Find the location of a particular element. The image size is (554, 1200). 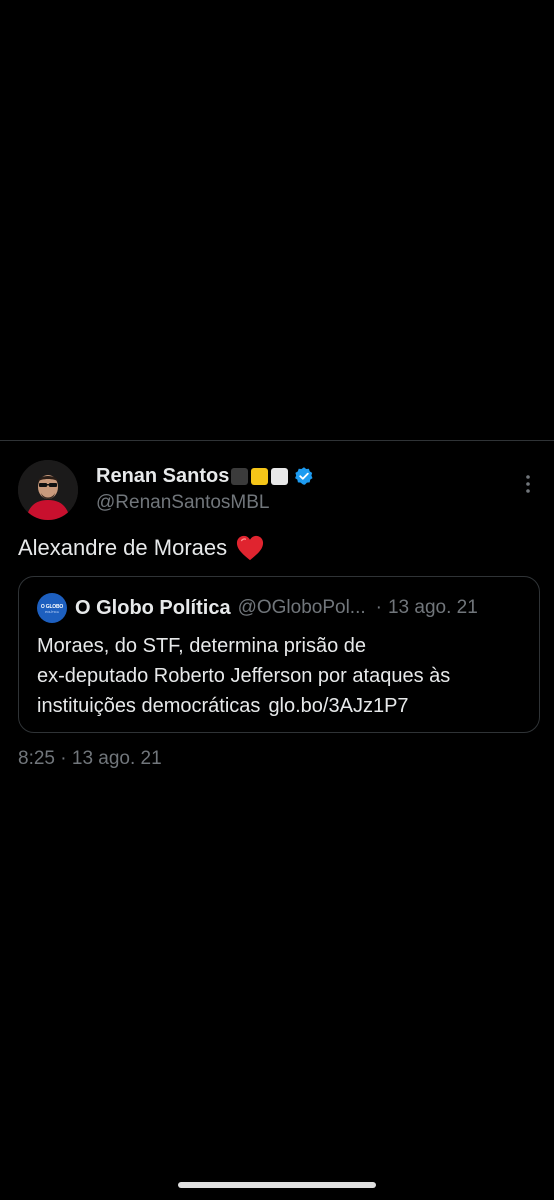

tweet-text: Alexandre de Moraes is located at coordinates (141, 548).